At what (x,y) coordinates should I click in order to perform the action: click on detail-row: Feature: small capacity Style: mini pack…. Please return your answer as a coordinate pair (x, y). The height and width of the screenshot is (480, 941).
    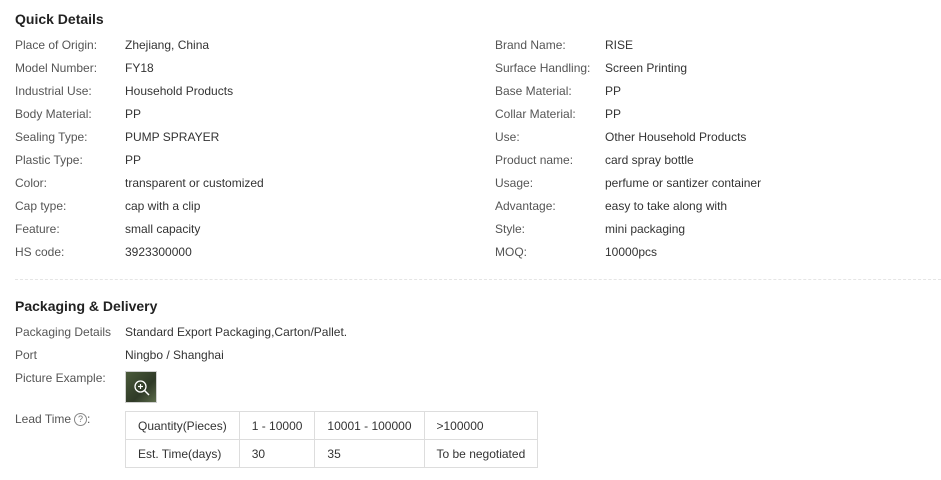
    Looking at the image, I should click on (470, 231).